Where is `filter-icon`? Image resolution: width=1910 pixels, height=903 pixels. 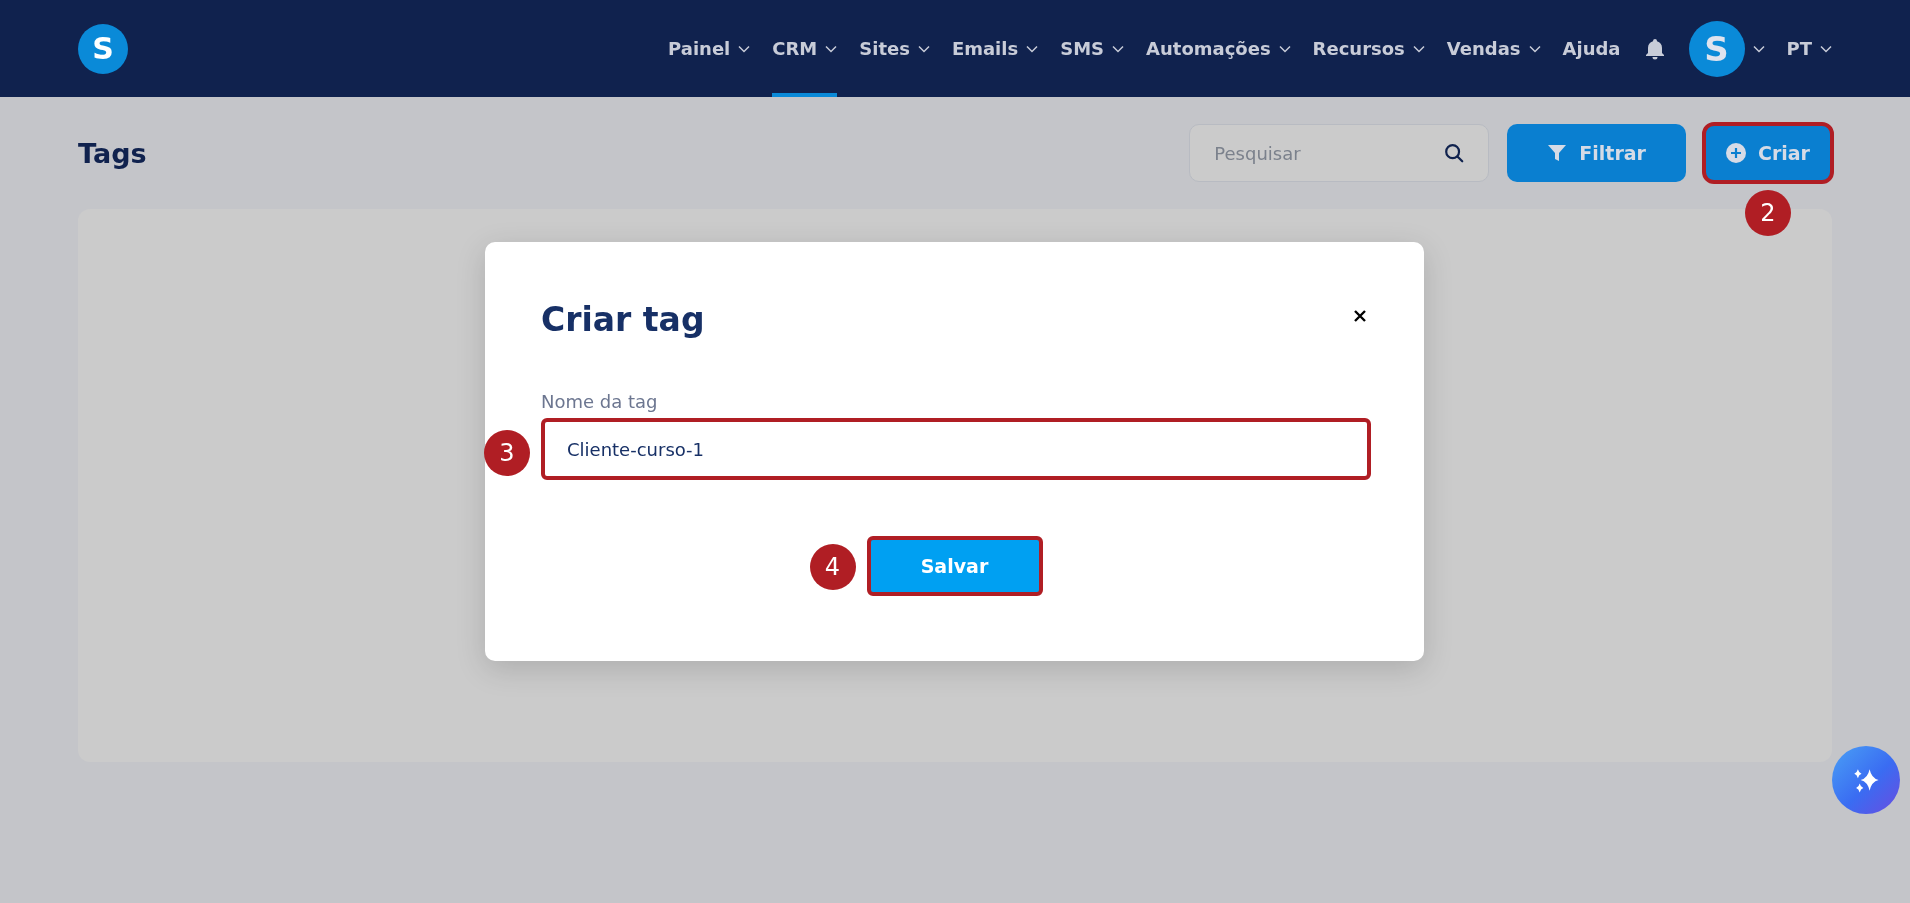 filter-icon is located at coordinates (1557, 153).